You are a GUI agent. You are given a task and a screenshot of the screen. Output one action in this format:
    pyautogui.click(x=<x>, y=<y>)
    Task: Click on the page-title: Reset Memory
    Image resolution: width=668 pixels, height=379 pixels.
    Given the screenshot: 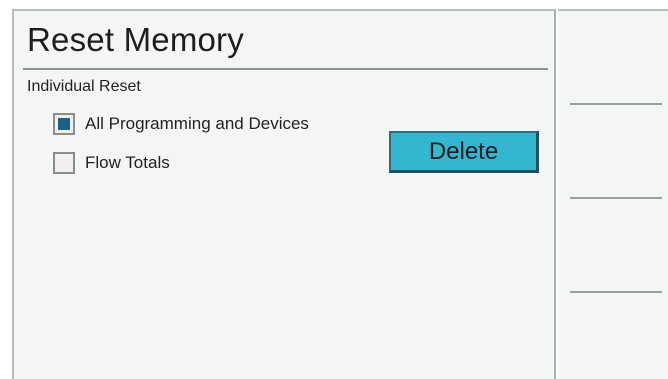 What is the action you would take?
    pyautogui.click(x=135, y=39)
    